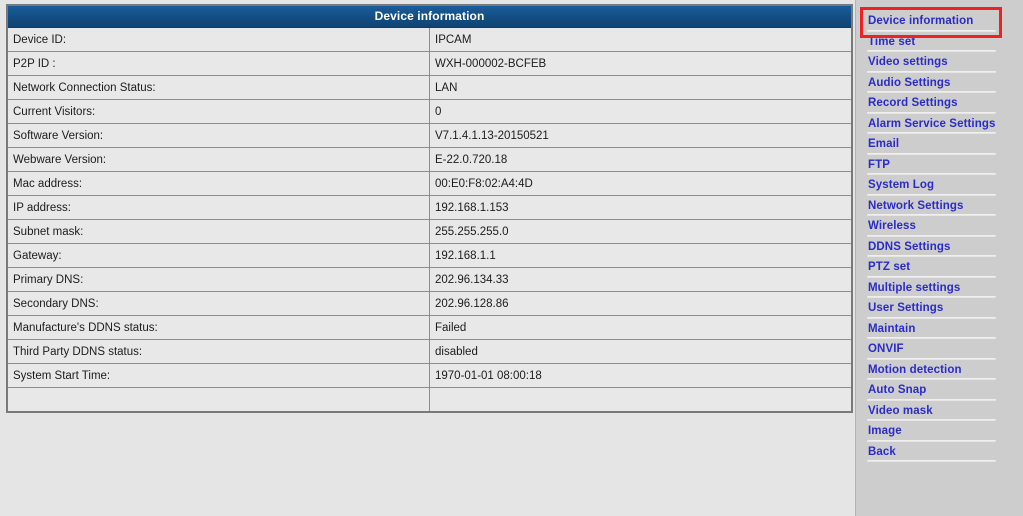 The width and height of the screenshot is (1023, 516). Describe the element at coordinates (641, 327) in the screenshot. I see `row-value: Failed` at that location.